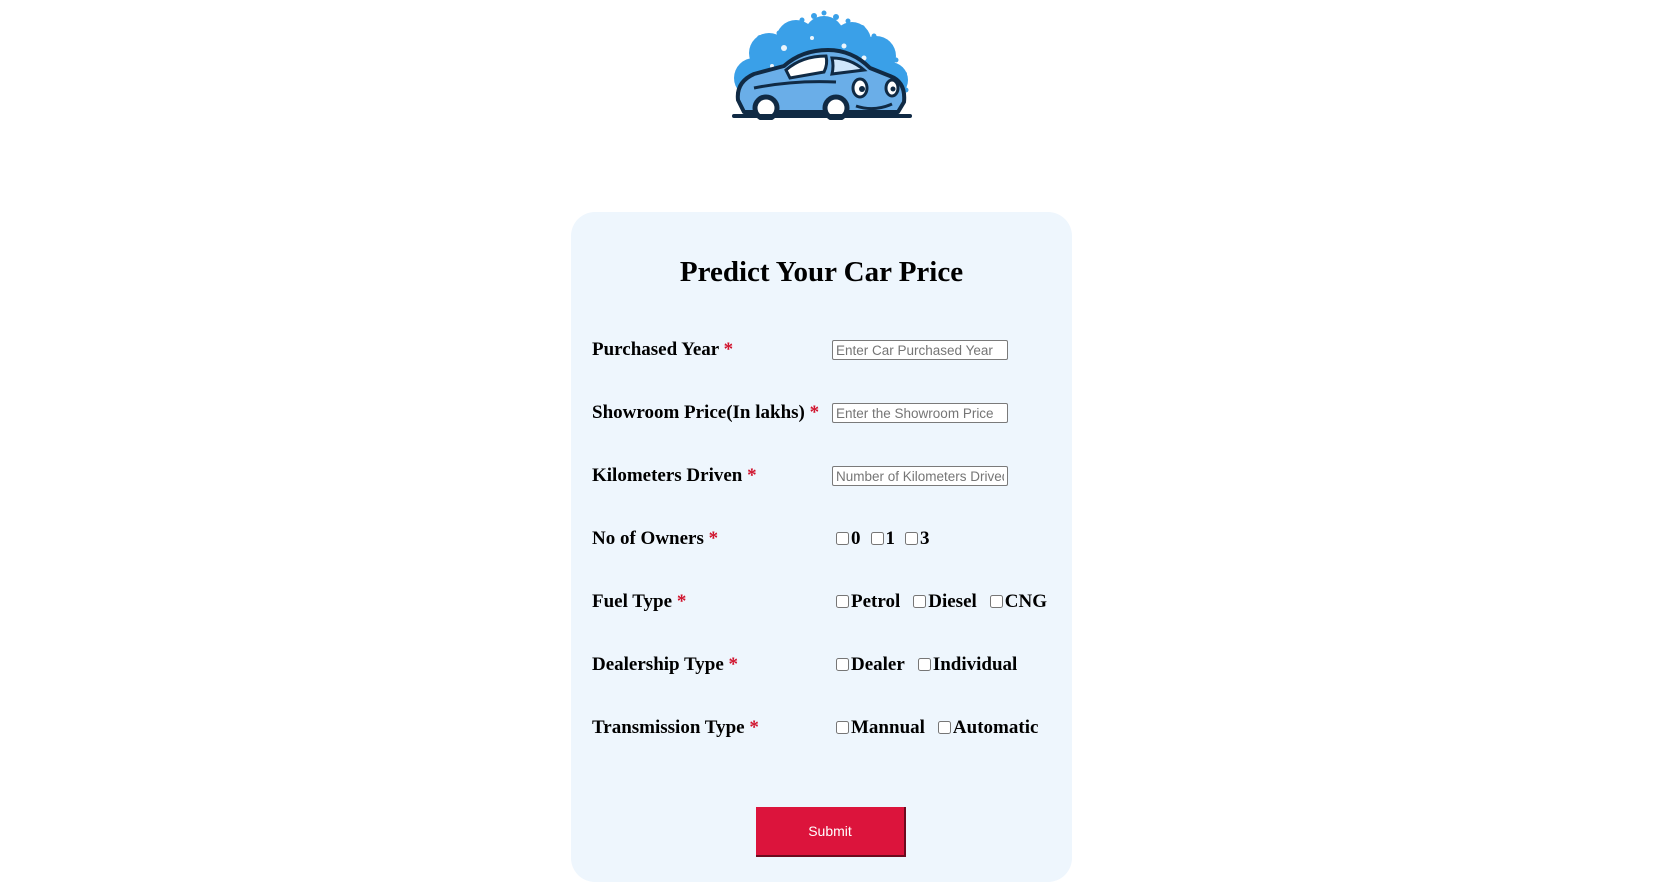 This screenshot has width=1660, height=889. I want to click on showroom-price-label: Showroom Price(In lakhs) *, so click(706, 412).